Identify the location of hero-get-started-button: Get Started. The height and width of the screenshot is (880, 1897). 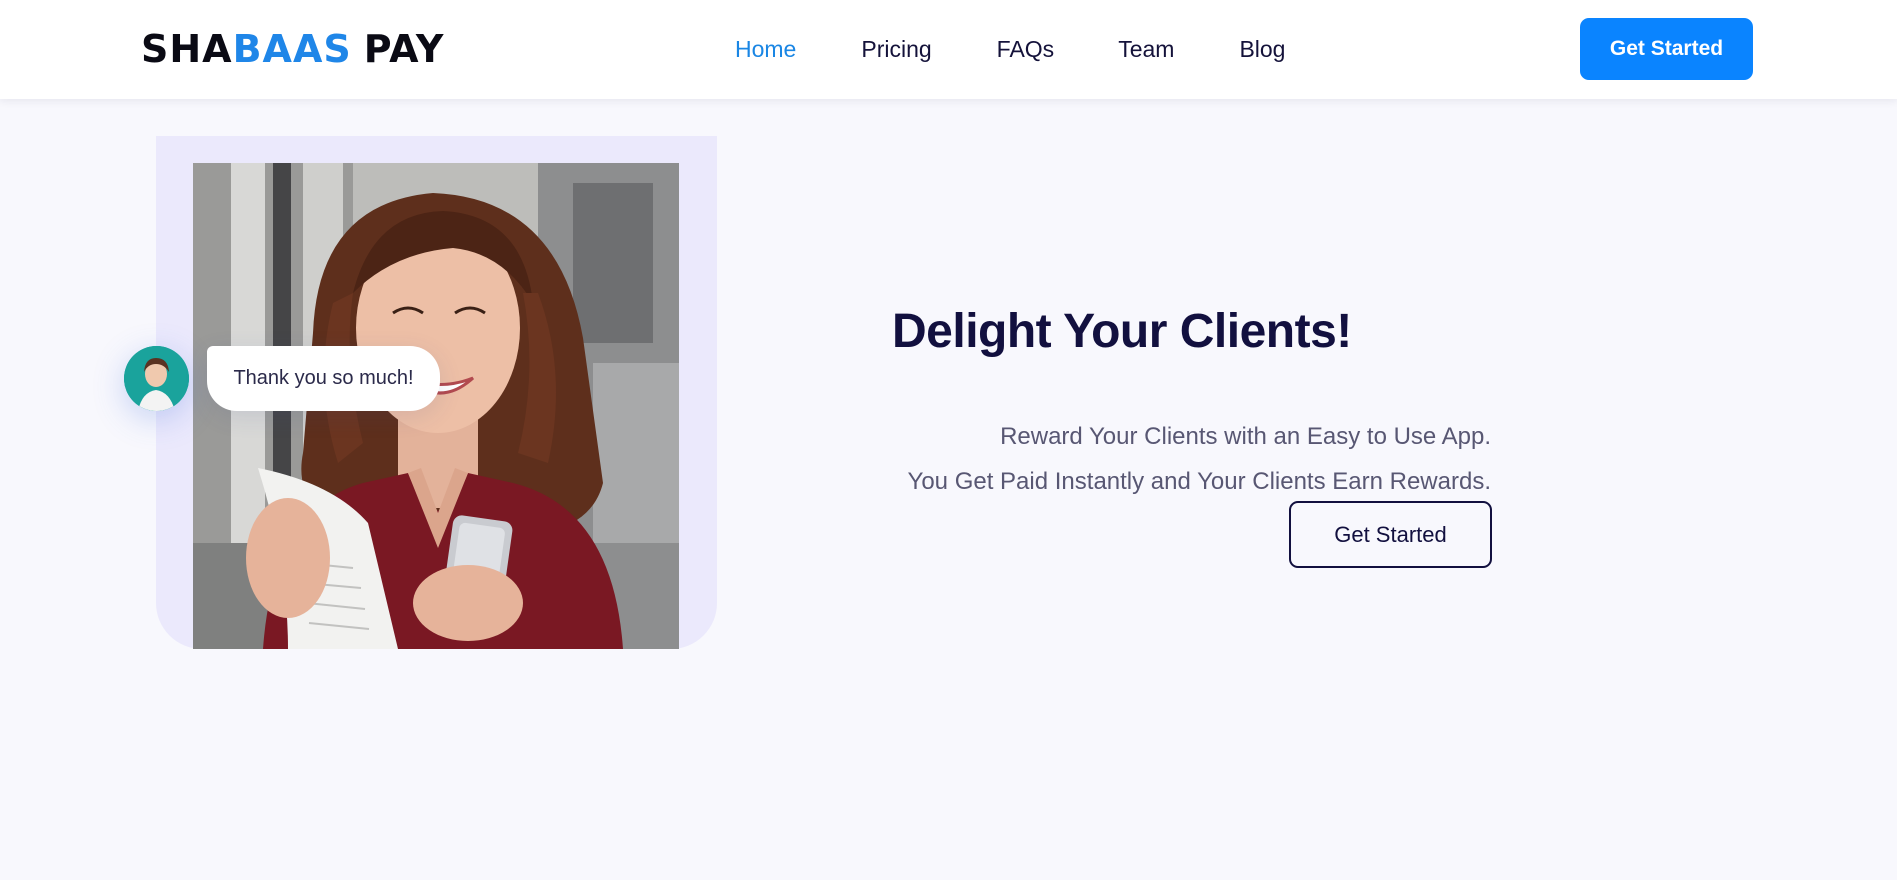
(1390, 534).